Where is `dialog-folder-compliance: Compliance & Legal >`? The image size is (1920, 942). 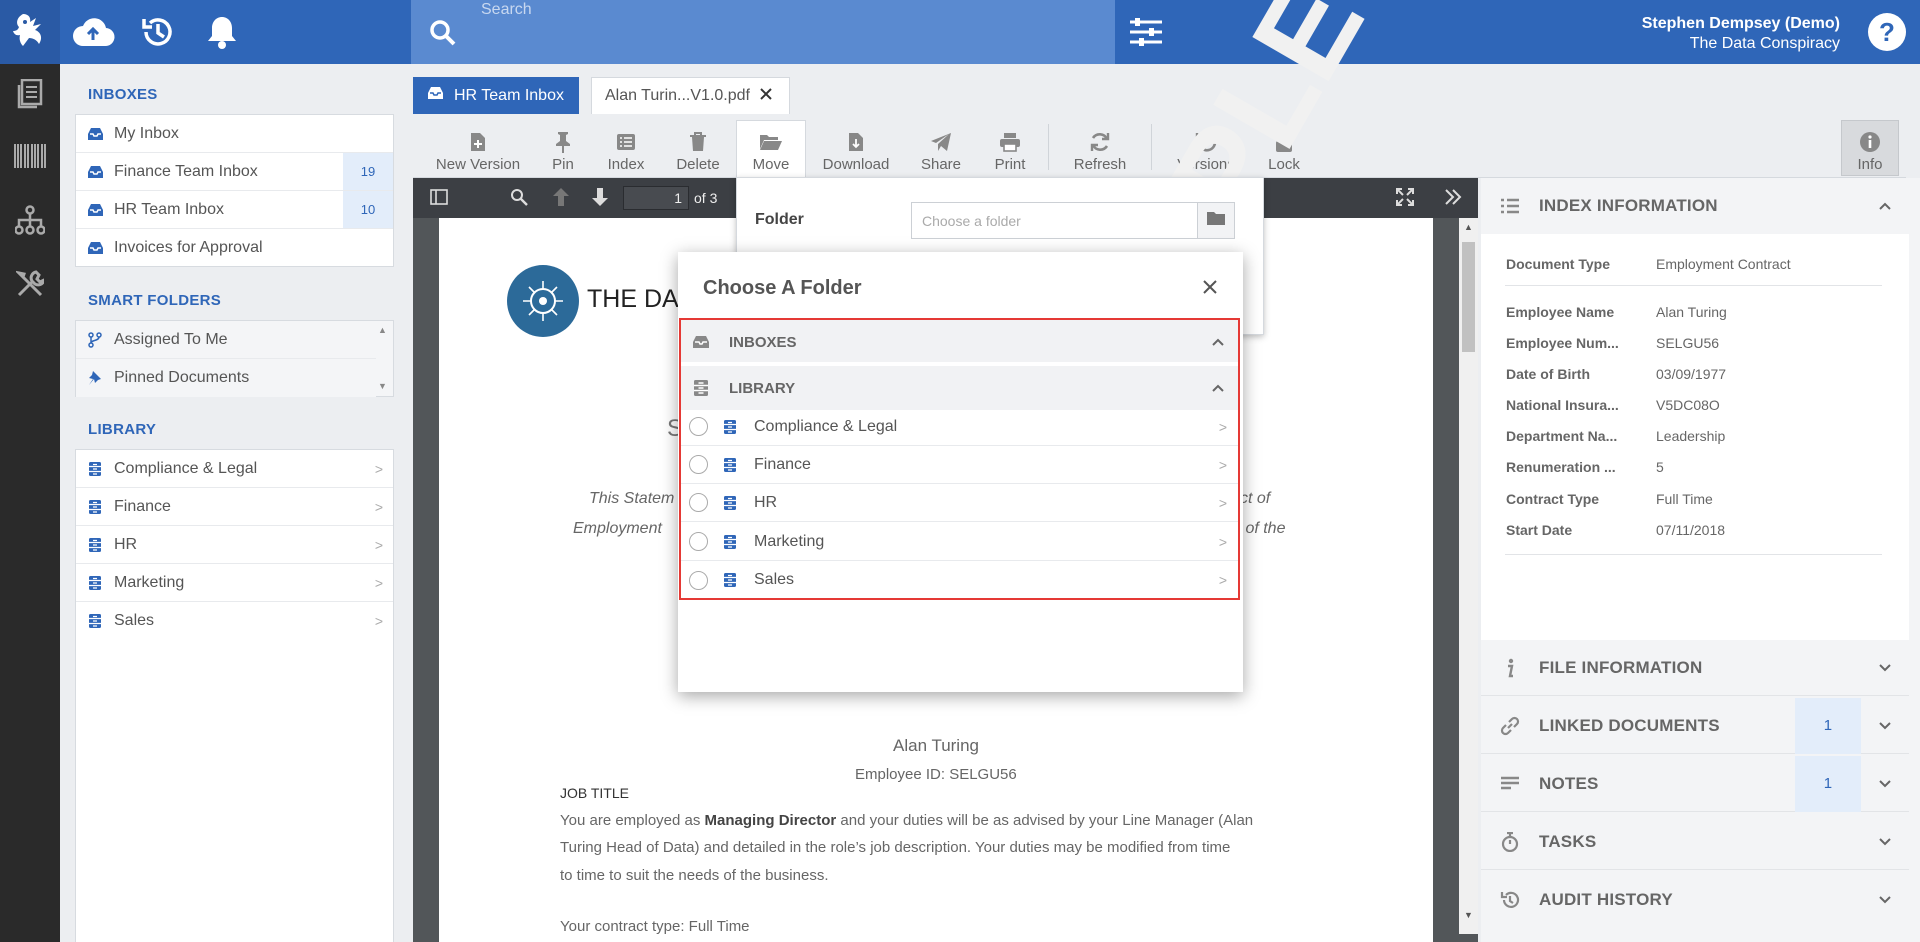
dialog-folder-compliance: Compliance & Legal > is located at coordinates (959, 427).